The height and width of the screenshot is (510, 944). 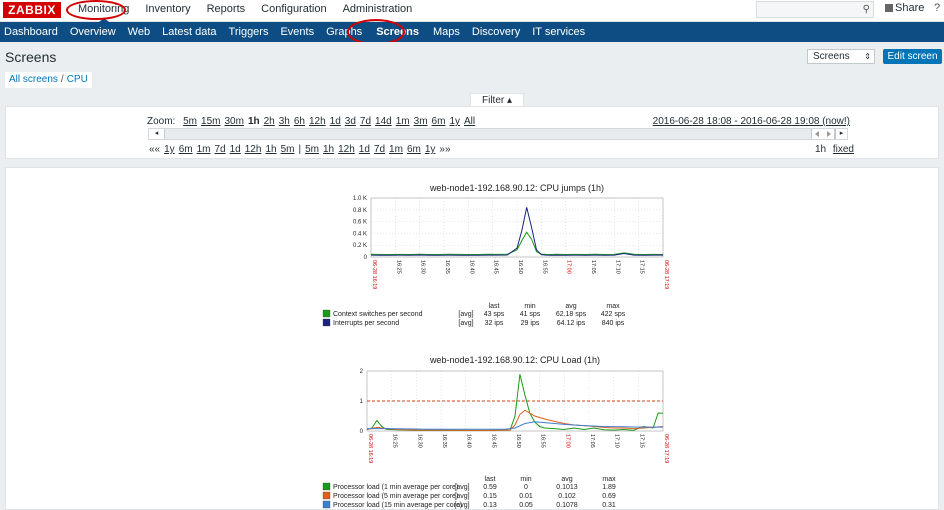 I want to click on zoom-option-13: 3m, so click(x=421, y=121).